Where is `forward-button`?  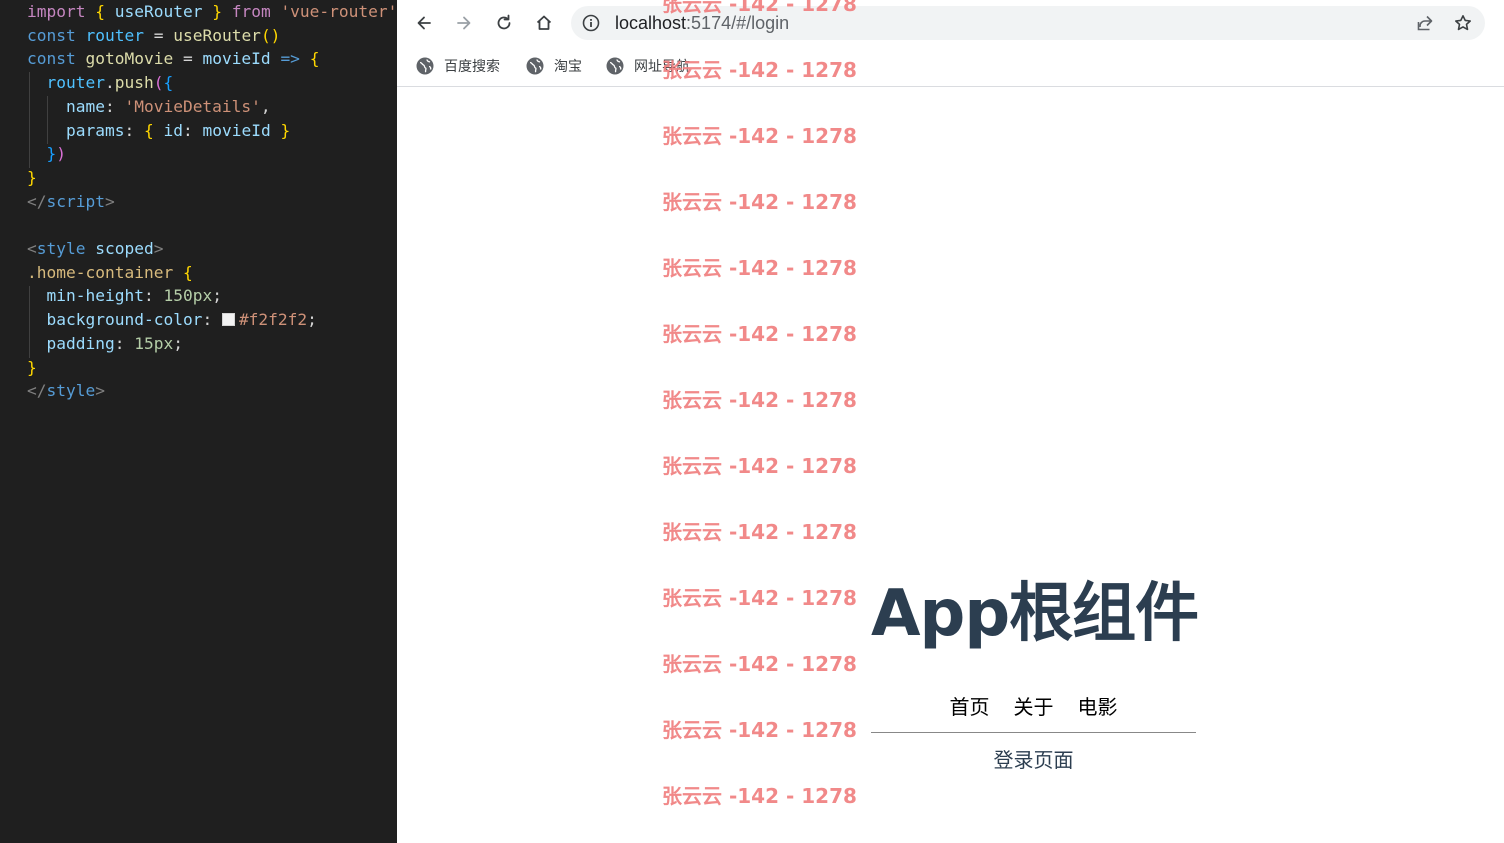 forward-button is located at coordinates (464, 23).